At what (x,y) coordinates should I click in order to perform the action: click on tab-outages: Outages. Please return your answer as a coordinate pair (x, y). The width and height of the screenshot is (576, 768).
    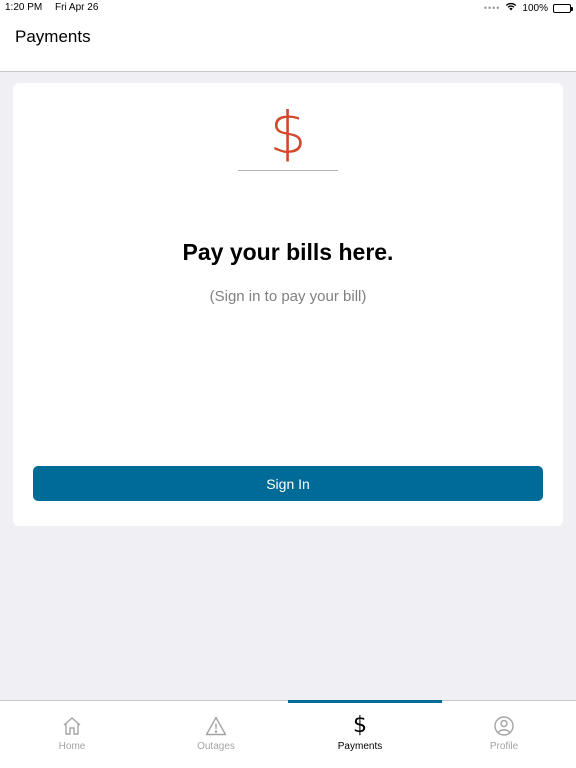
    Looking at the image, I should click on (216, 734).